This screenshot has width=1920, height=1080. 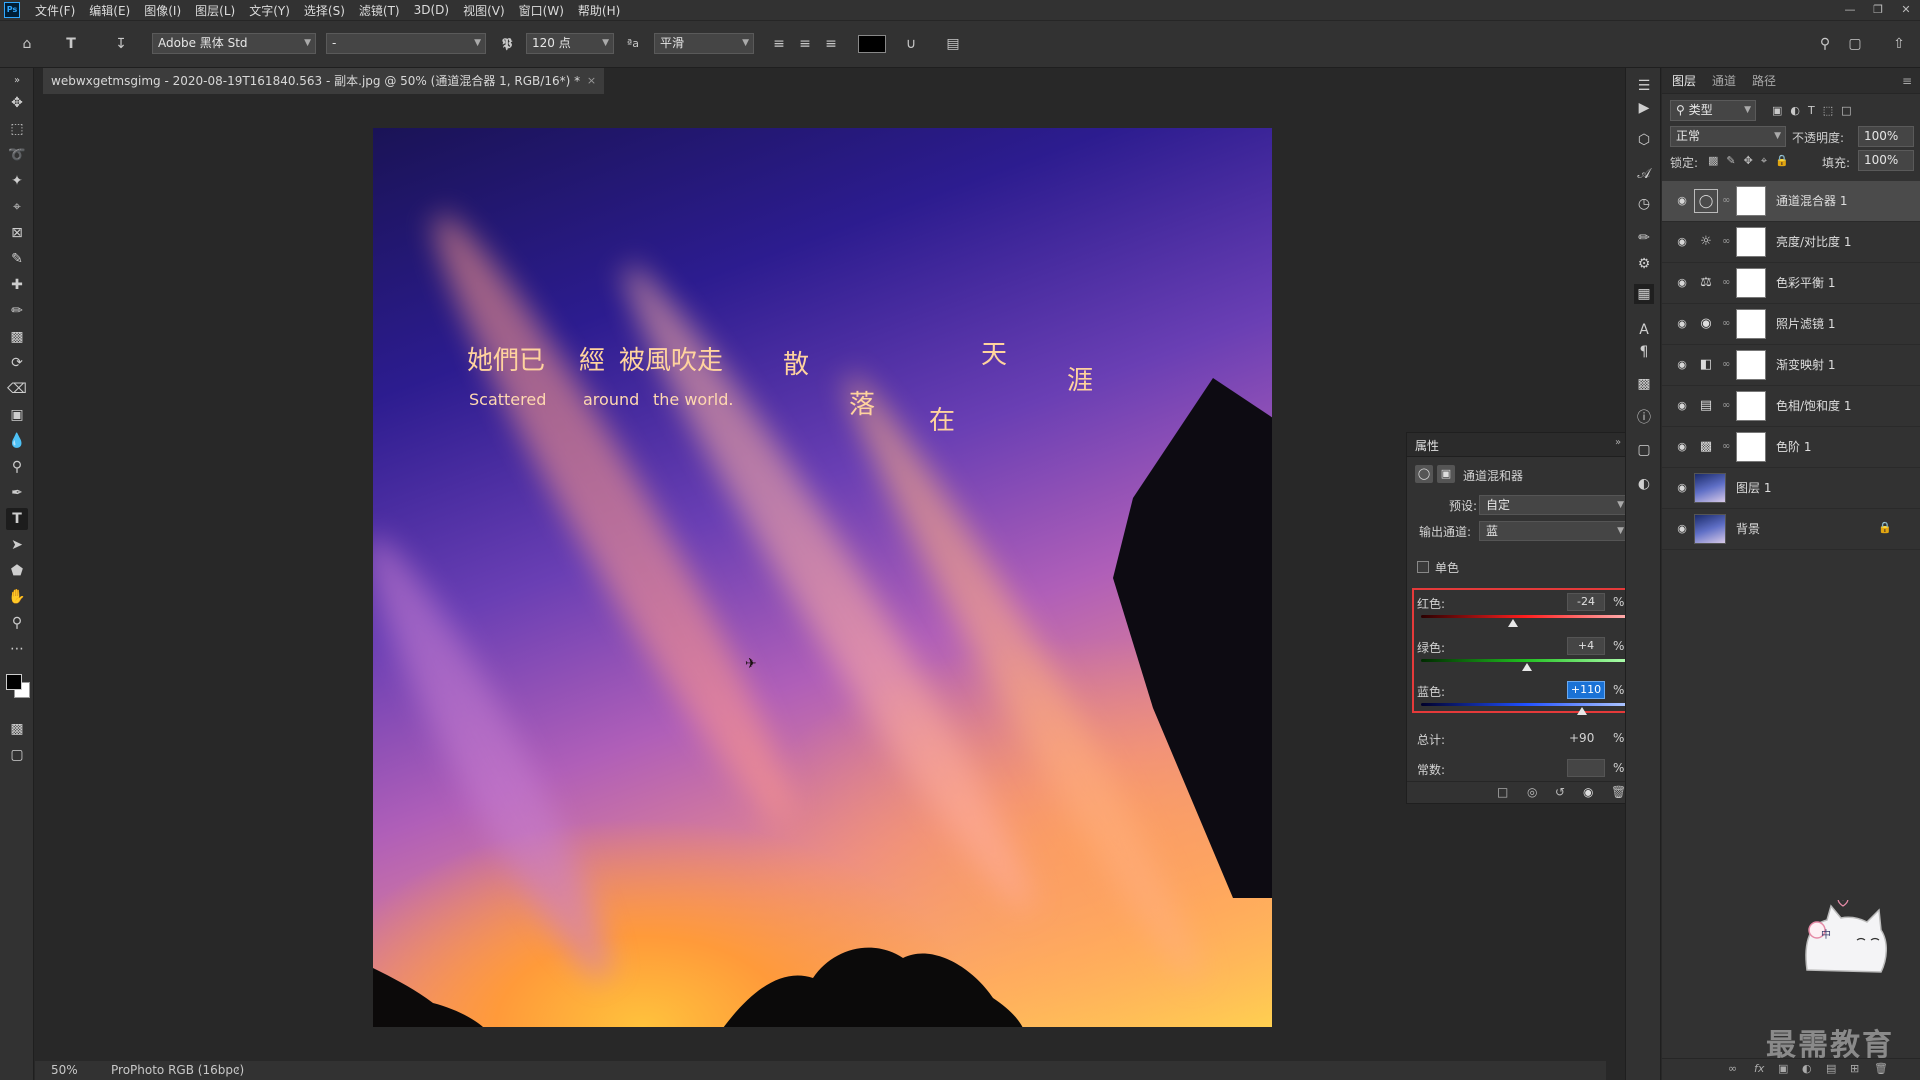 I want to click on lock-icons: ▩✎✥⌖🔒, so click(x=1752, y=161).